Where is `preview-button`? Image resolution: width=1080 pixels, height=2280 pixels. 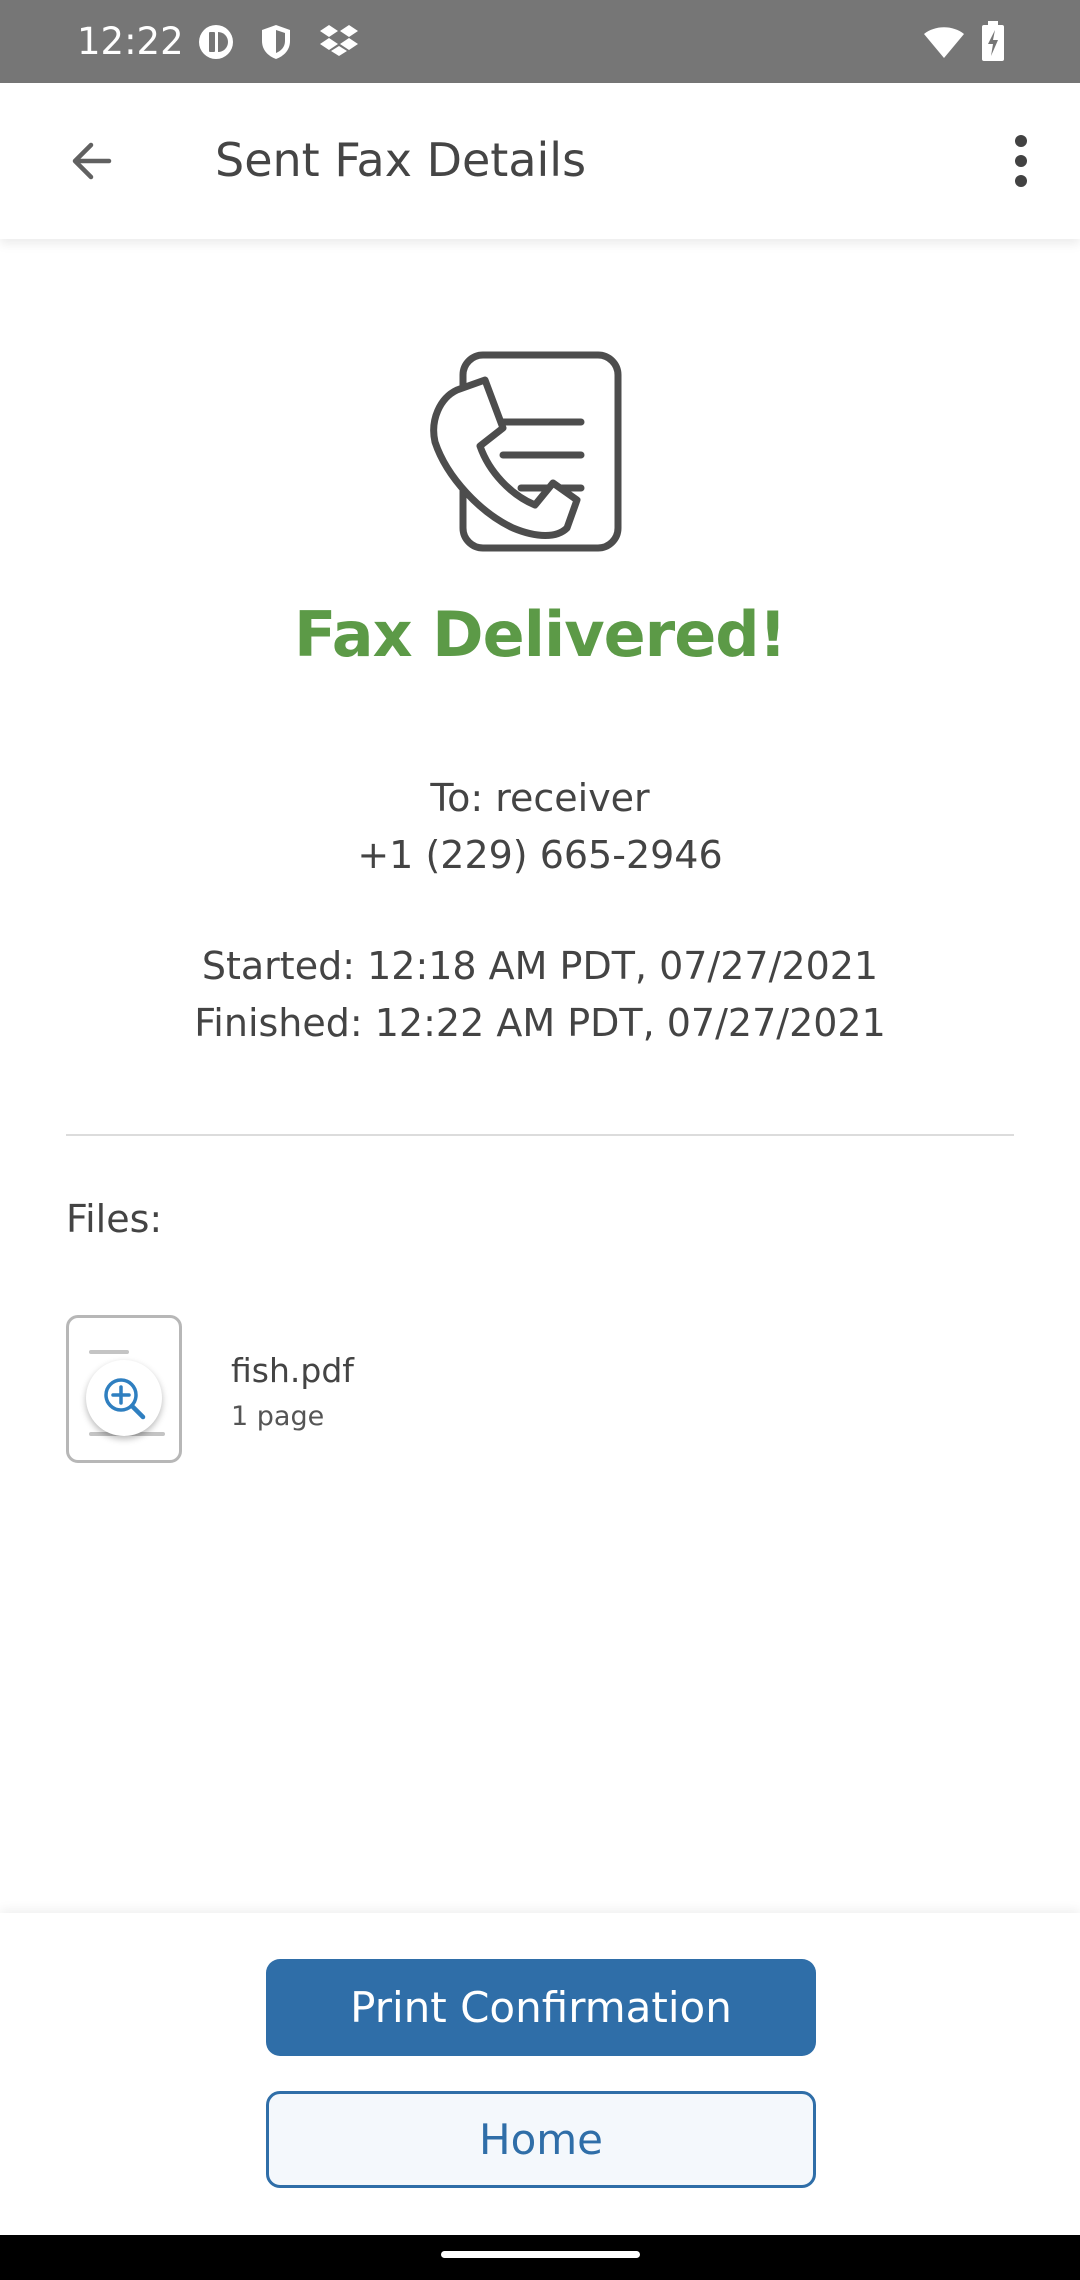
preview-button is located at coordinates (124, 1398).